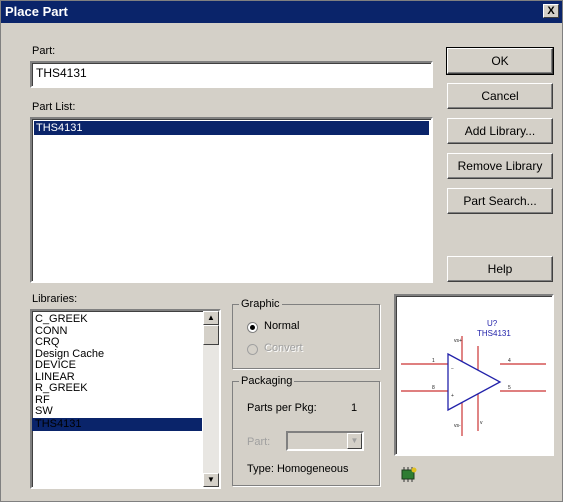  I want to click on radio-dot, so click(252, 327).